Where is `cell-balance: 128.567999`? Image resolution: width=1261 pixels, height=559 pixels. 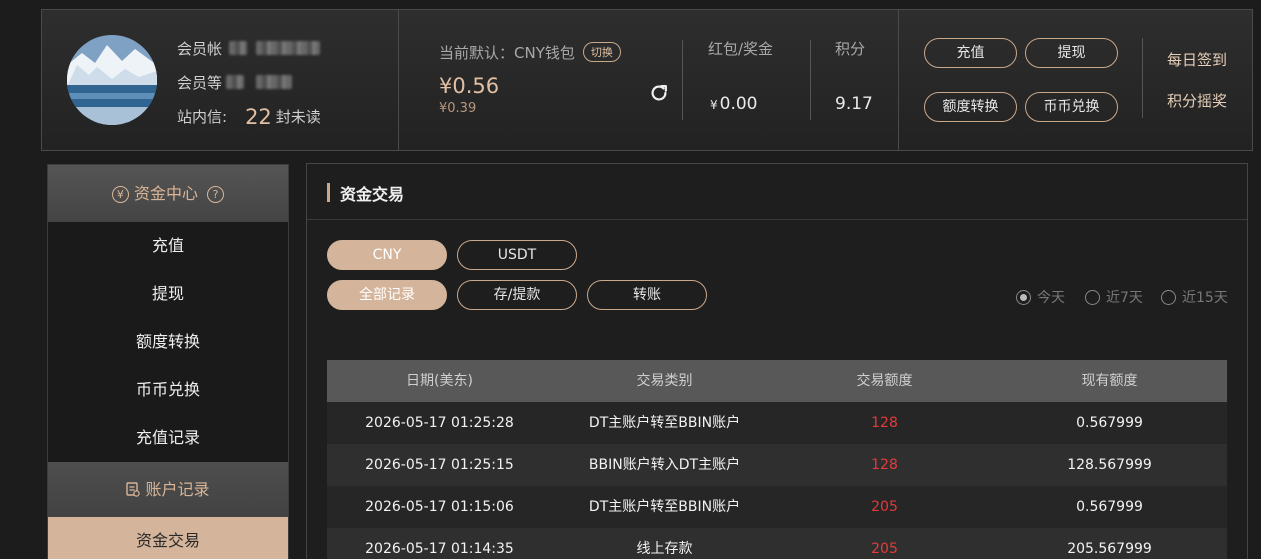 cell-balance: 128.567999 is located at coordinates (1109, 465).